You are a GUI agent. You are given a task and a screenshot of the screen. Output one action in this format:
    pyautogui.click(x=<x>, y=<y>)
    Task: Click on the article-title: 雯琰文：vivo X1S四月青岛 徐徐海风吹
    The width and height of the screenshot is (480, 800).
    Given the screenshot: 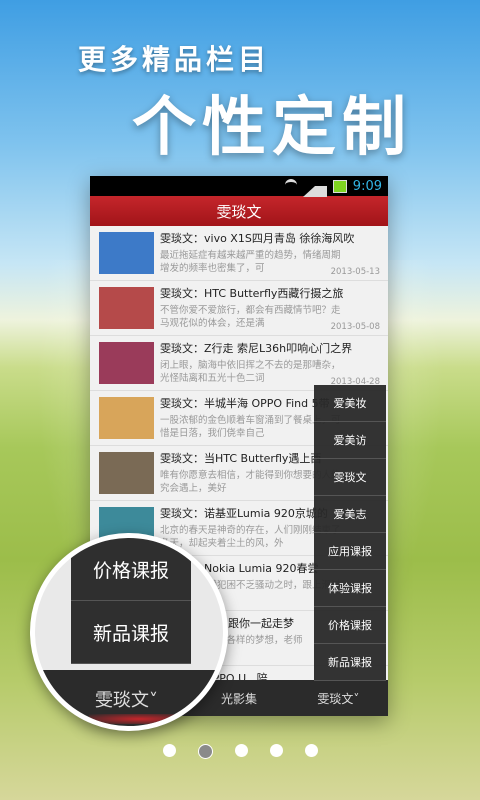 What is the action you would take?
    pyautogui.click(x=257, y=238)
    